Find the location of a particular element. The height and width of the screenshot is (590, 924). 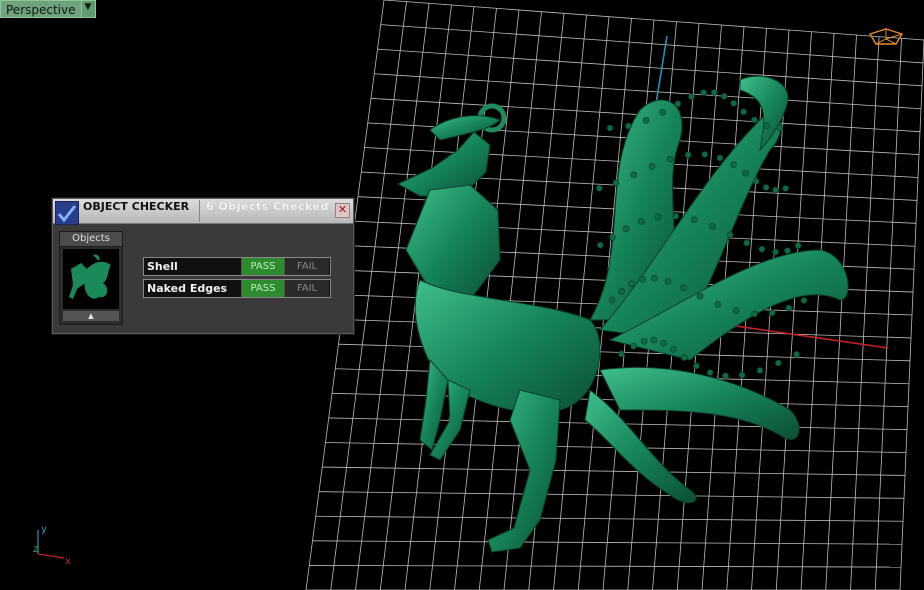

objects-label: Objects is located at coordinates (91, 239).